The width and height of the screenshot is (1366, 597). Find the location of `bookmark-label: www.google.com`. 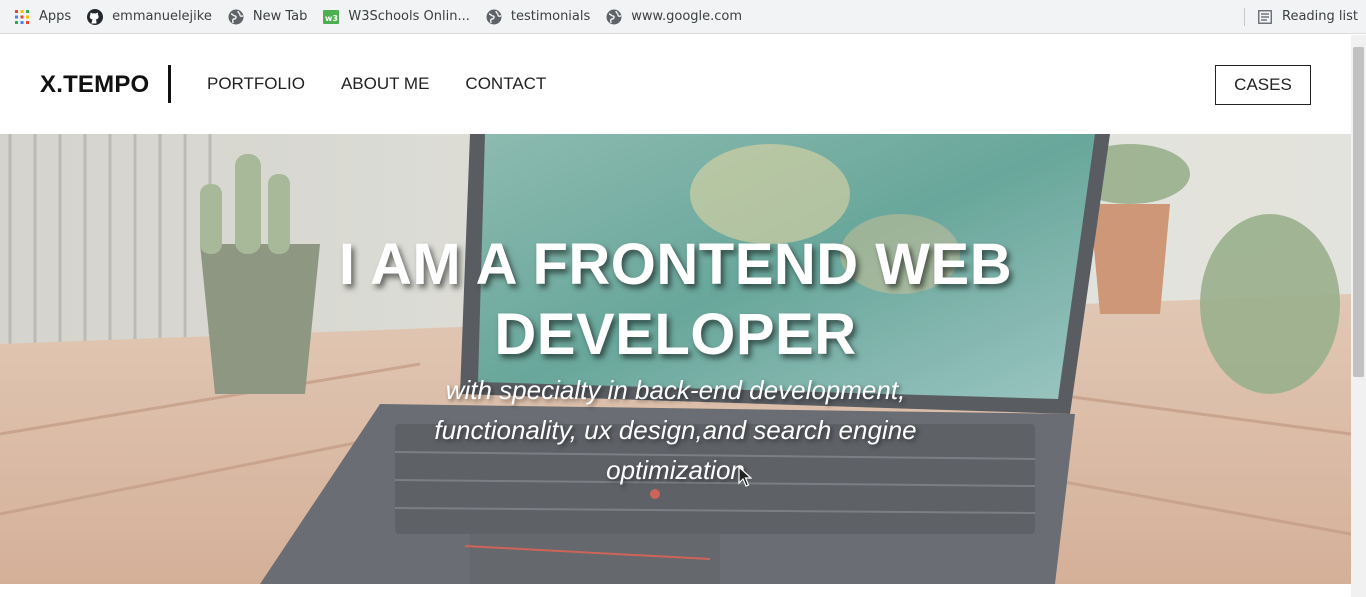

bookmark-label: www.google.com is located at coordinates (687, 16).